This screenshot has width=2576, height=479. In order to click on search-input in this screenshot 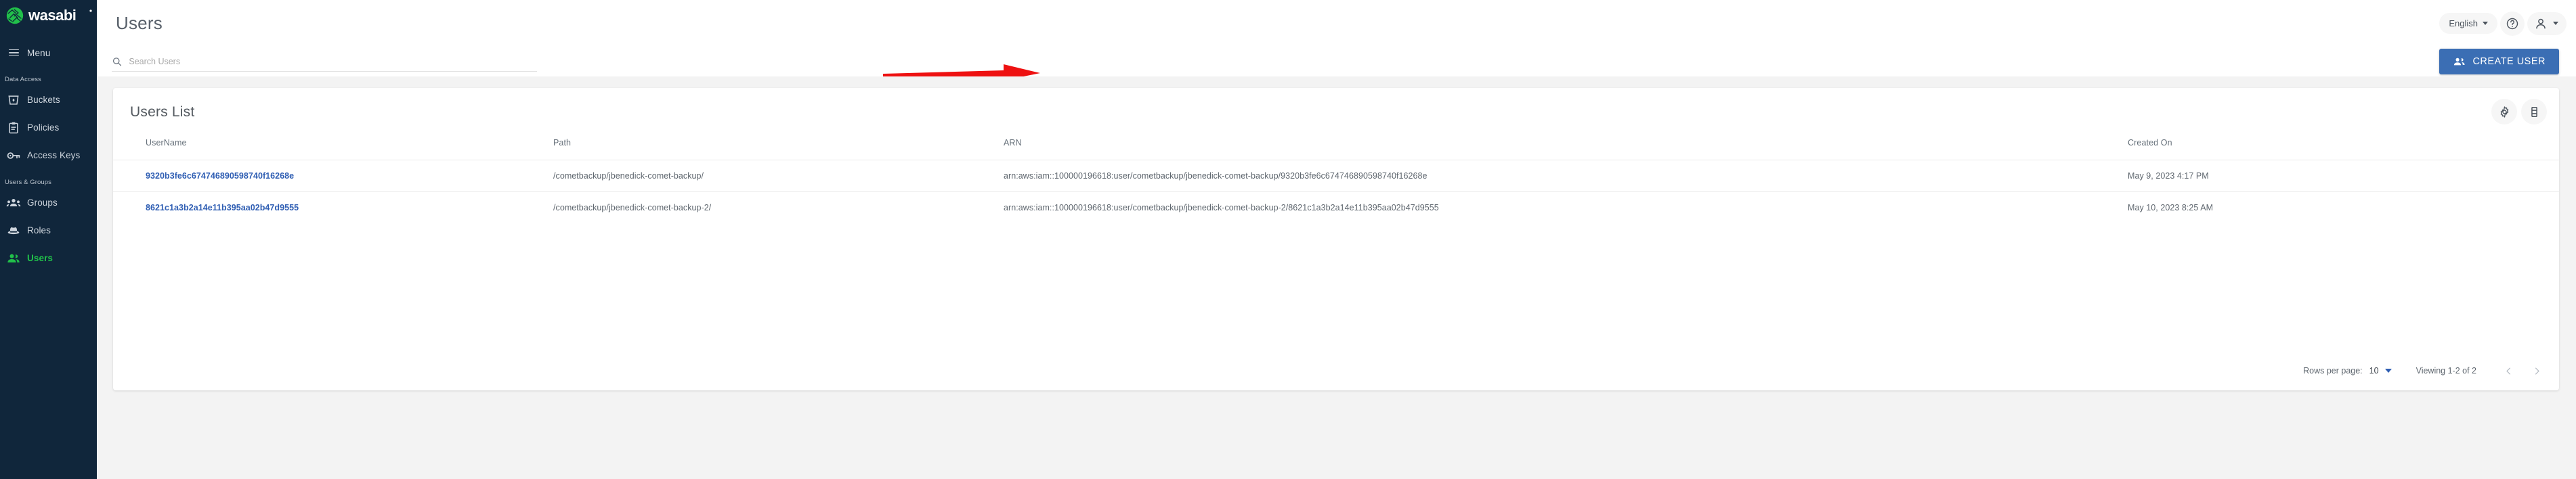, I will do `click(333, 61)`.